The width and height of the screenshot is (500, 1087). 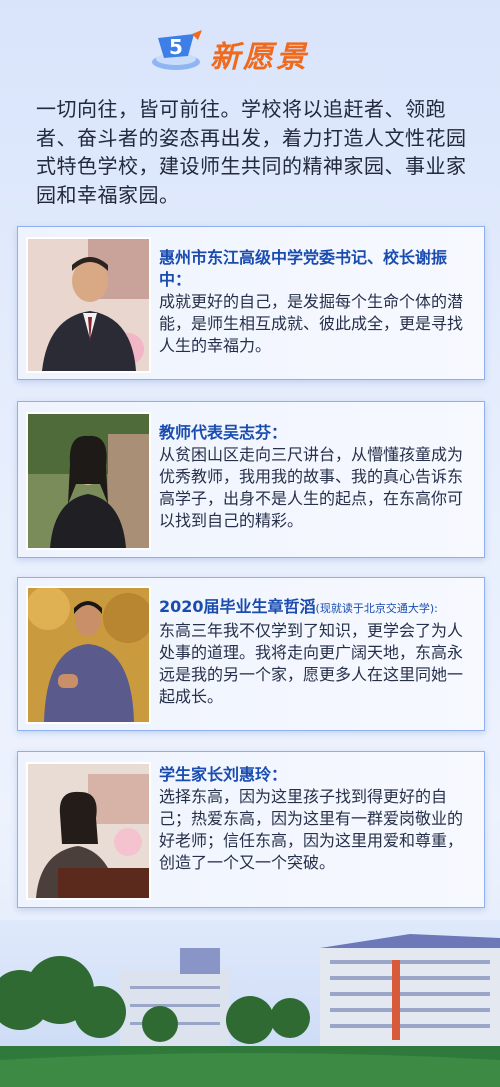 I want to click on speaker-name: 学生家长刘惠玲：, so click(x=223, y=774).